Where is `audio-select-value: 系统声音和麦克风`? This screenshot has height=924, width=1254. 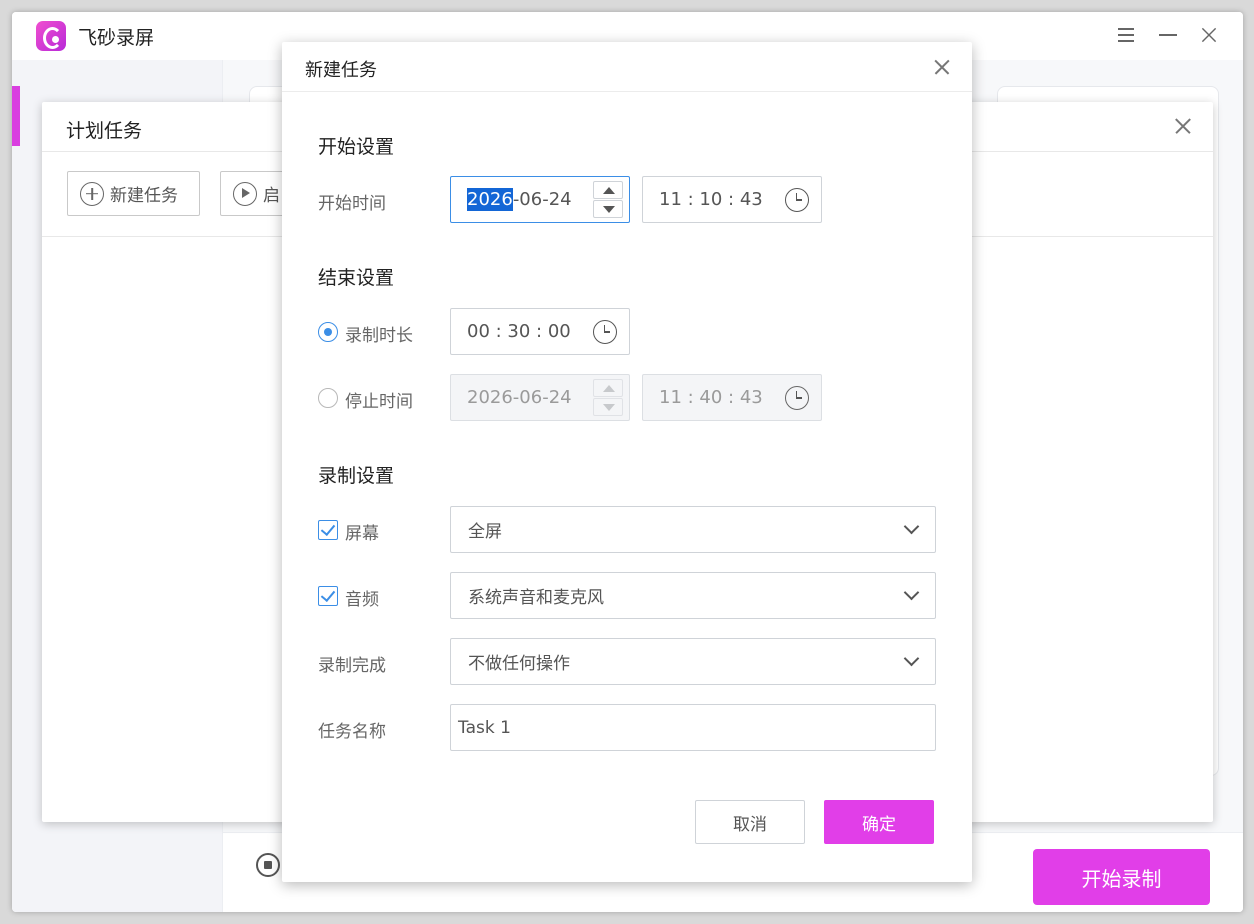 audio-select-value: 系统声音和麦克风 is located at coordinates (536, 598).